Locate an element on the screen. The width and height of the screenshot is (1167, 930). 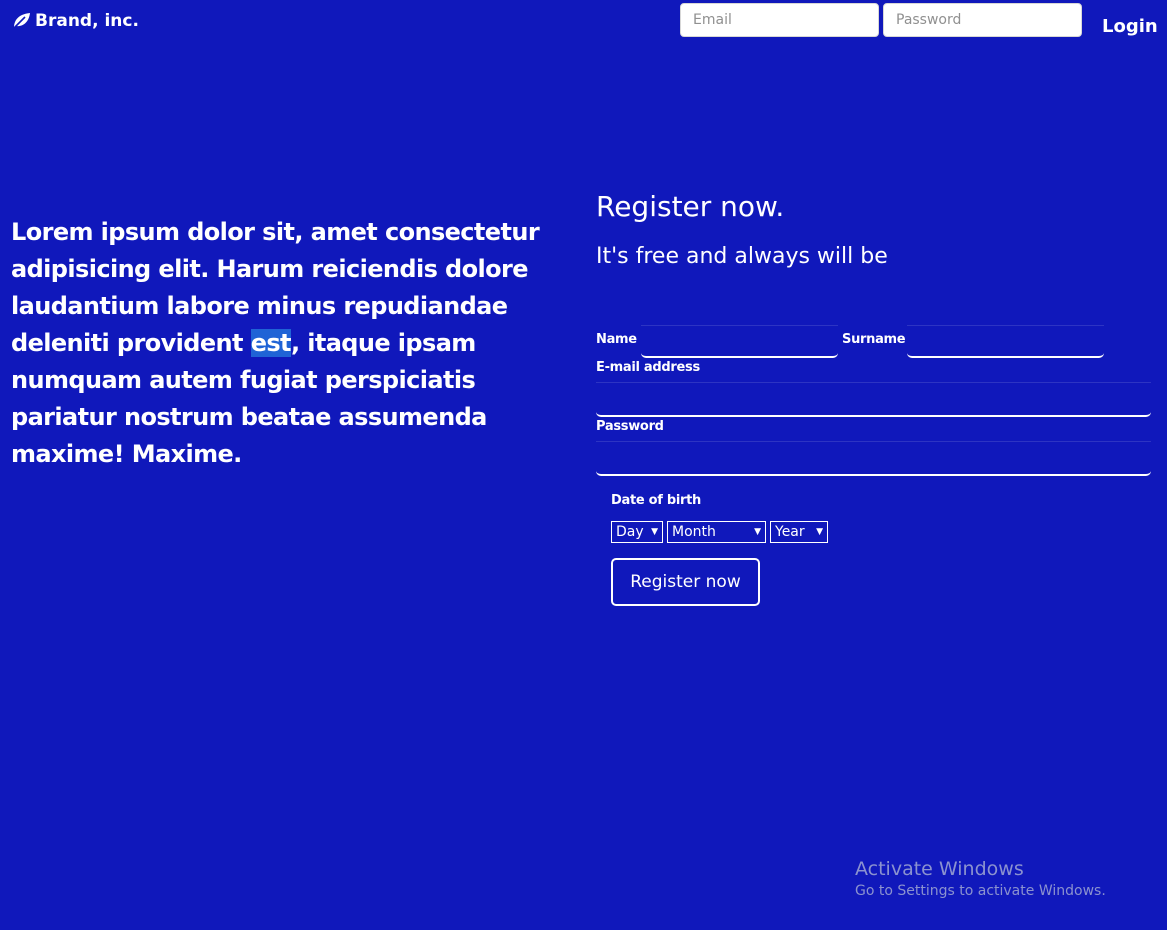
name-label: Name is located at coordinates (616, 339).